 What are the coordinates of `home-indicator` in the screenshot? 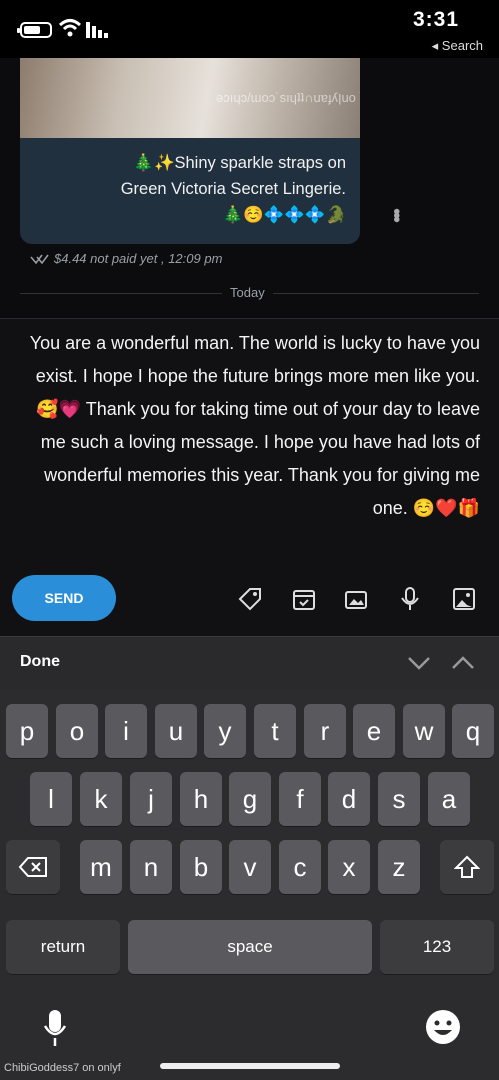 It's located at (250, 1066).